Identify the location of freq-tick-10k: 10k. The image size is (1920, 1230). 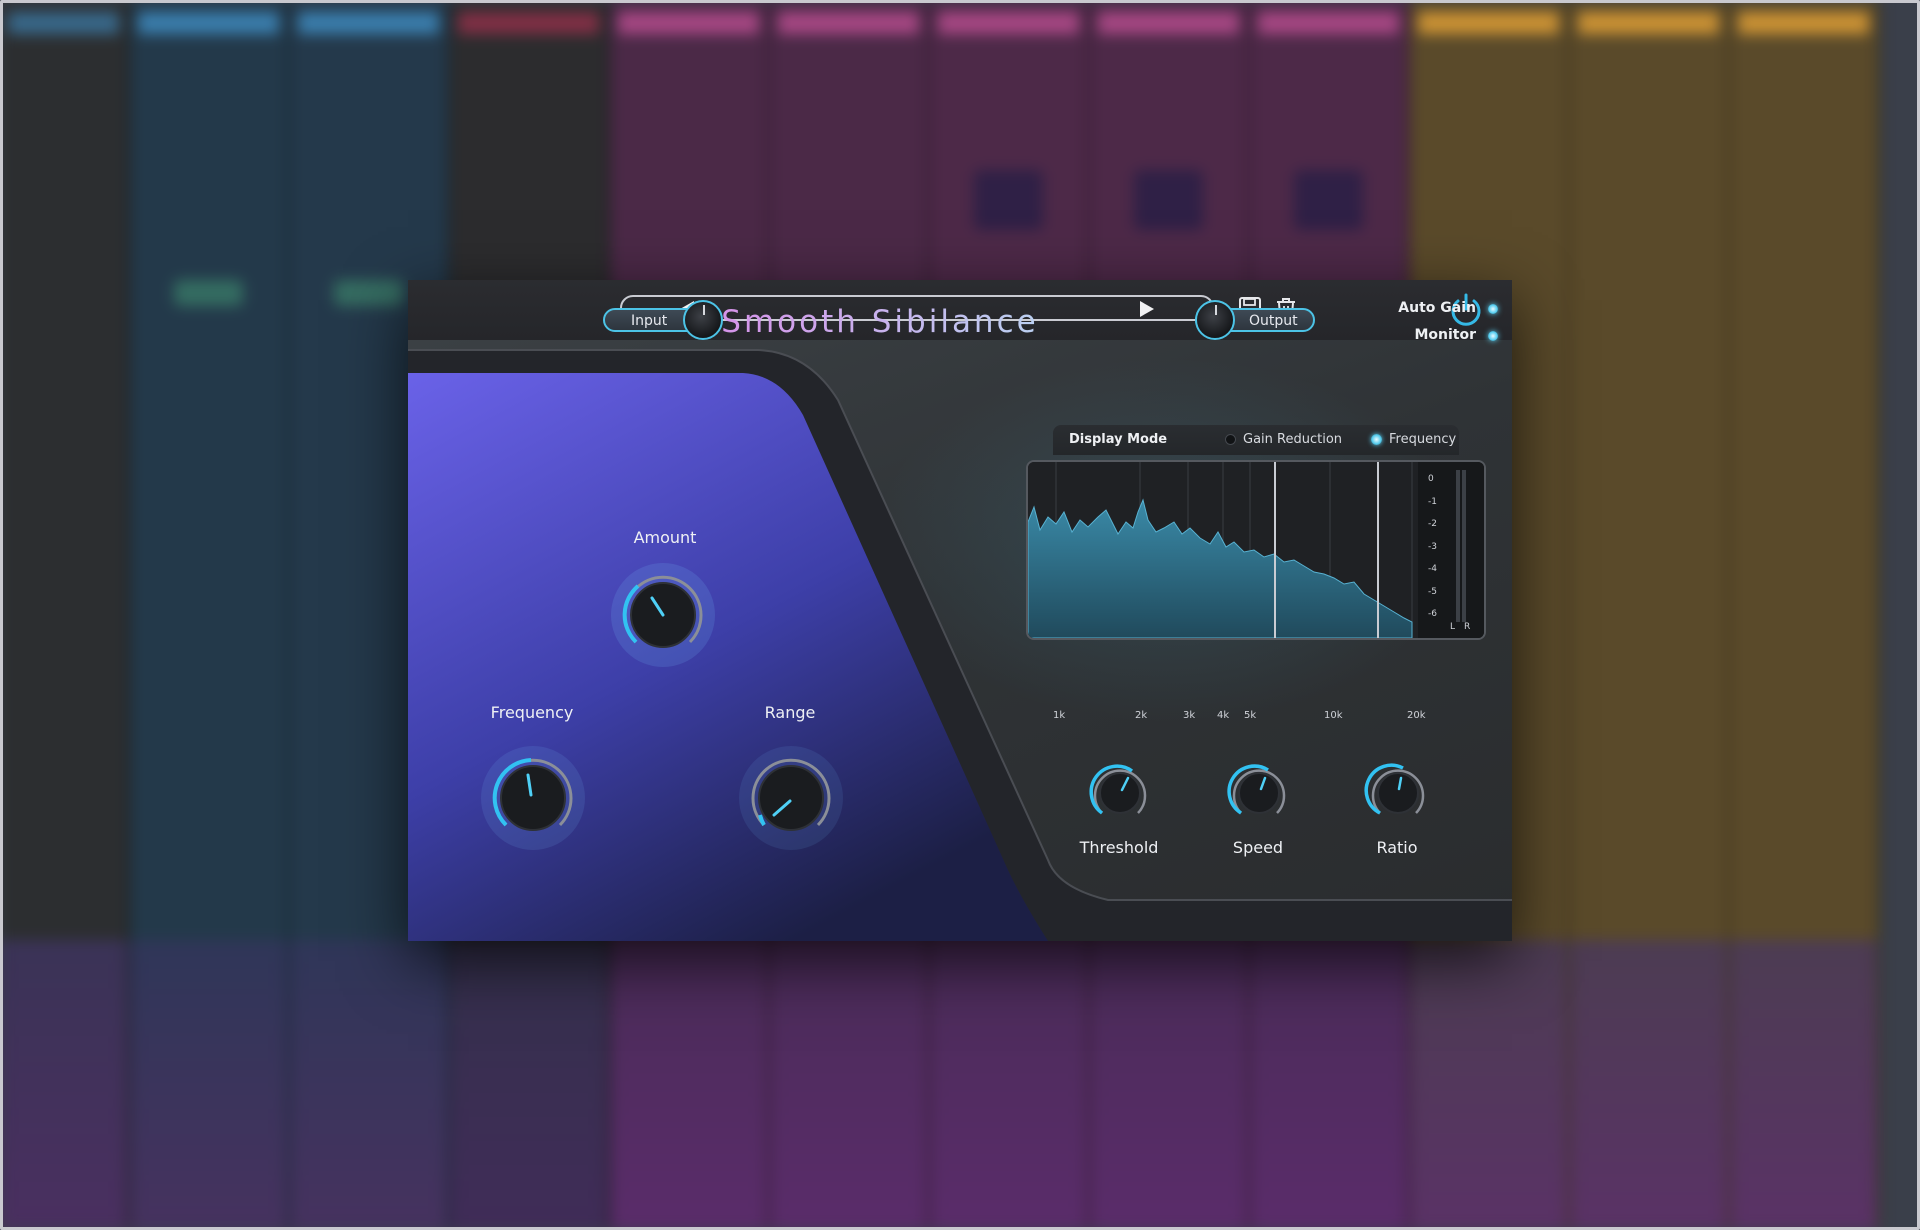
(1333, 715).